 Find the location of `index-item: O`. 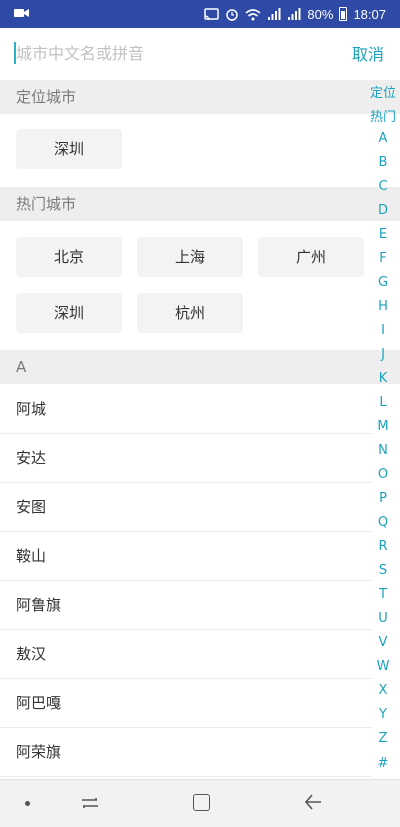

index-item: O is located at coordinates (383, 474).